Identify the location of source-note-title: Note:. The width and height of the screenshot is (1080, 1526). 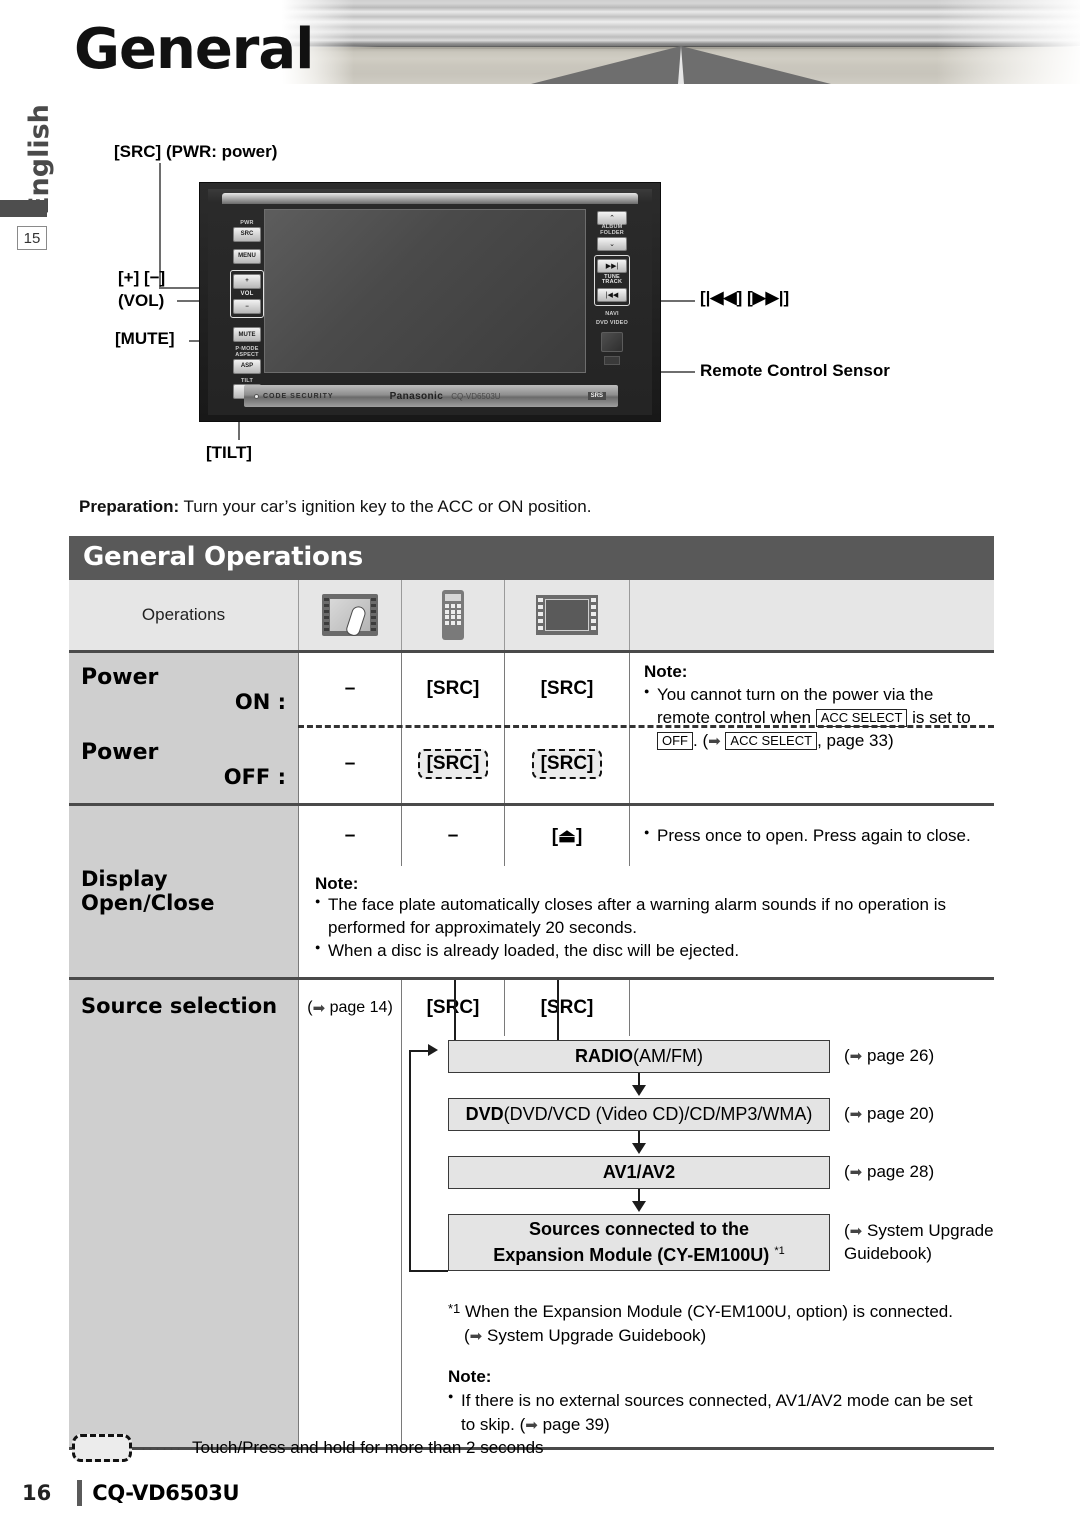
(470, 1377).